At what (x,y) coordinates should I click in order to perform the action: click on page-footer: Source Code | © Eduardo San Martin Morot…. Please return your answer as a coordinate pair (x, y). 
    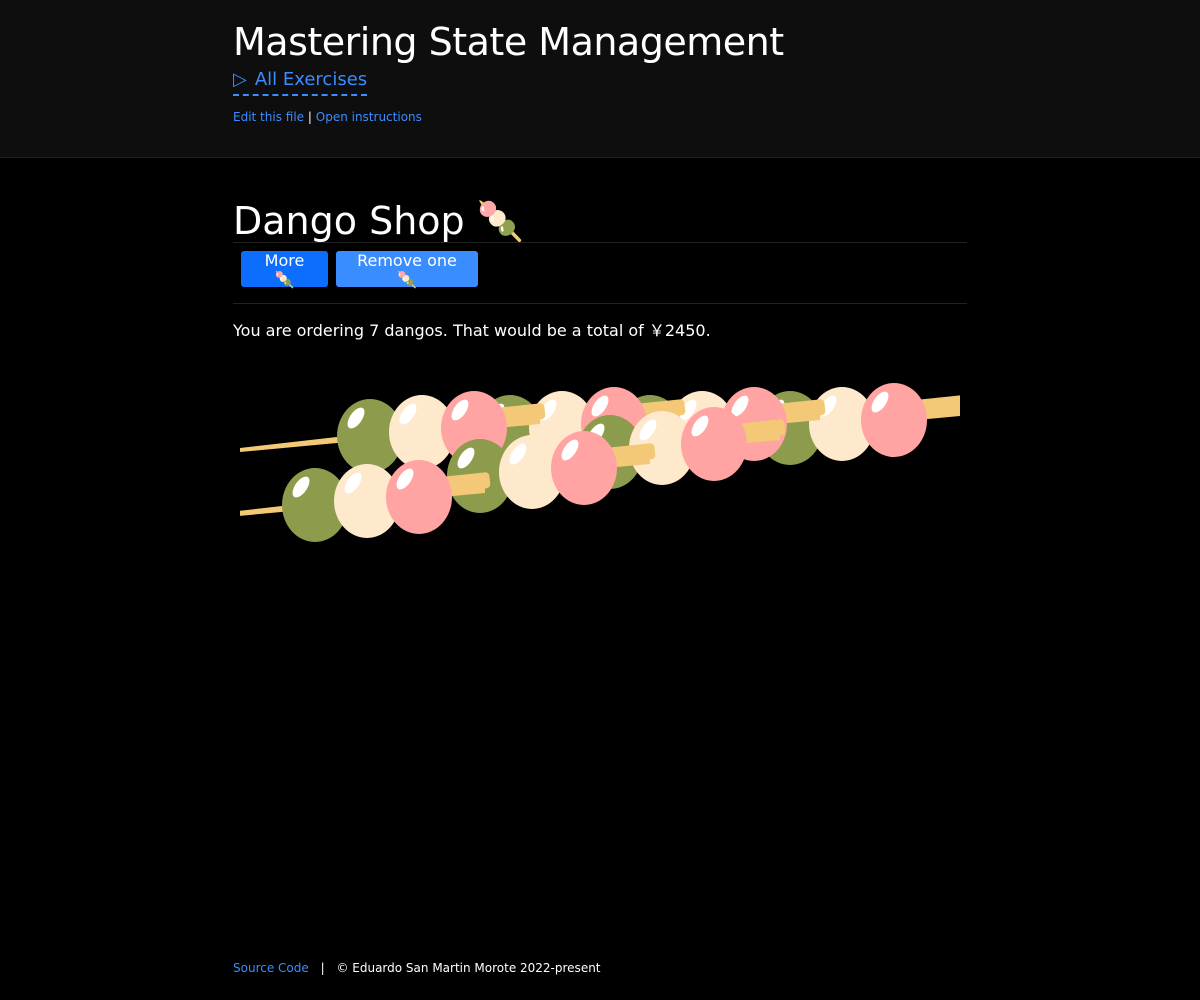
    Looking at the image, I should click on (417, 968).